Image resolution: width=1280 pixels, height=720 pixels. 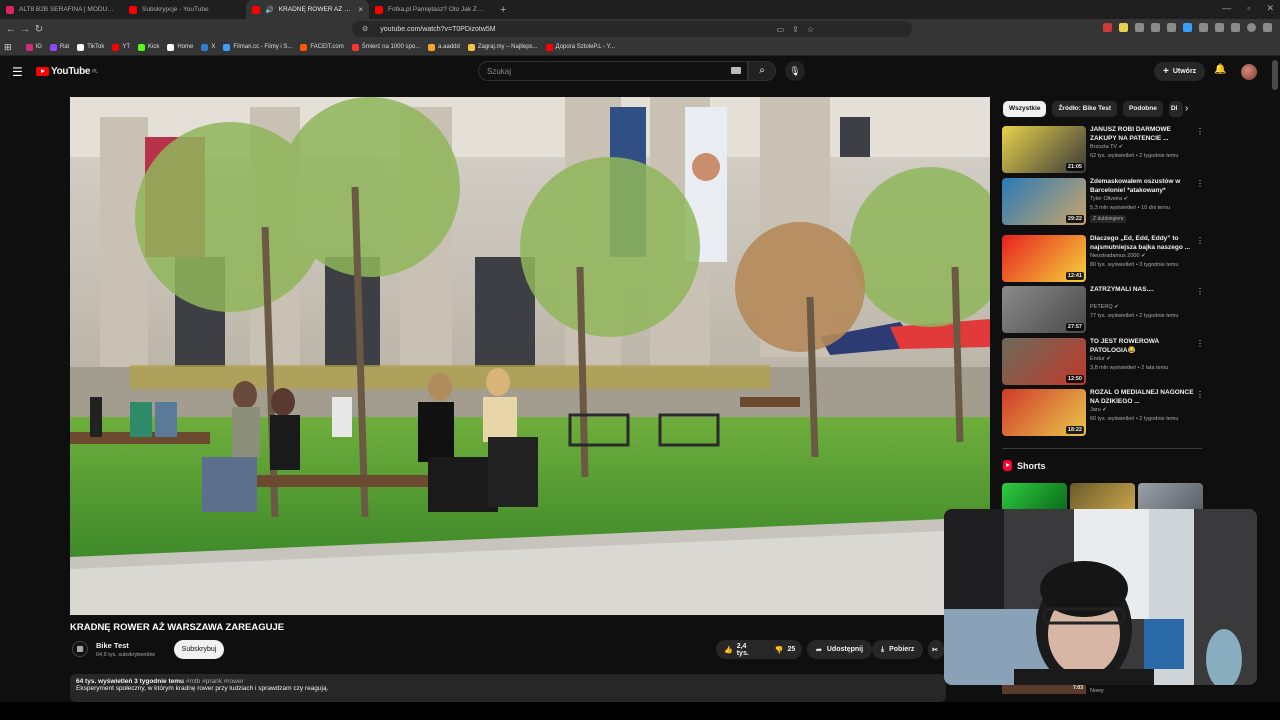 I want to click on recommended-channel: Neostradamus 2000 ✔, so click(x=1118, y=256).